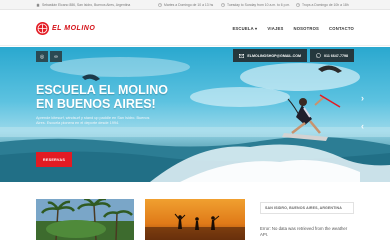  Describe the element at coordinates (85, 219) in the screenshot. I see `palm-trees-image` at that location.